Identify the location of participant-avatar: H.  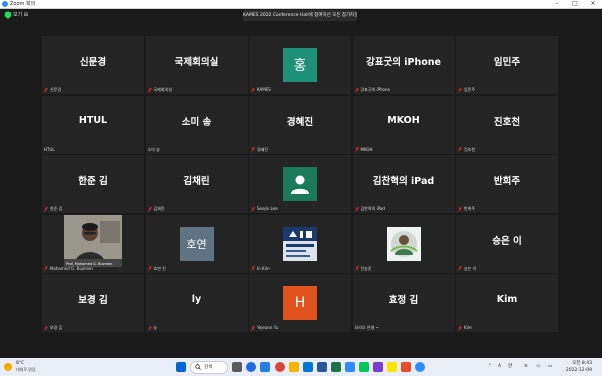
(300, 303).